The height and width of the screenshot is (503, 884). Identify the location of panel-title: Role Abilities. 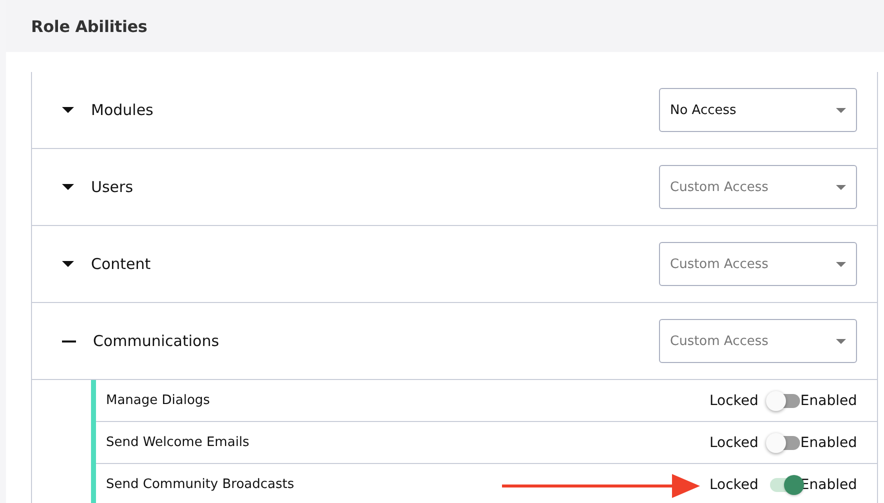
(89, 26).